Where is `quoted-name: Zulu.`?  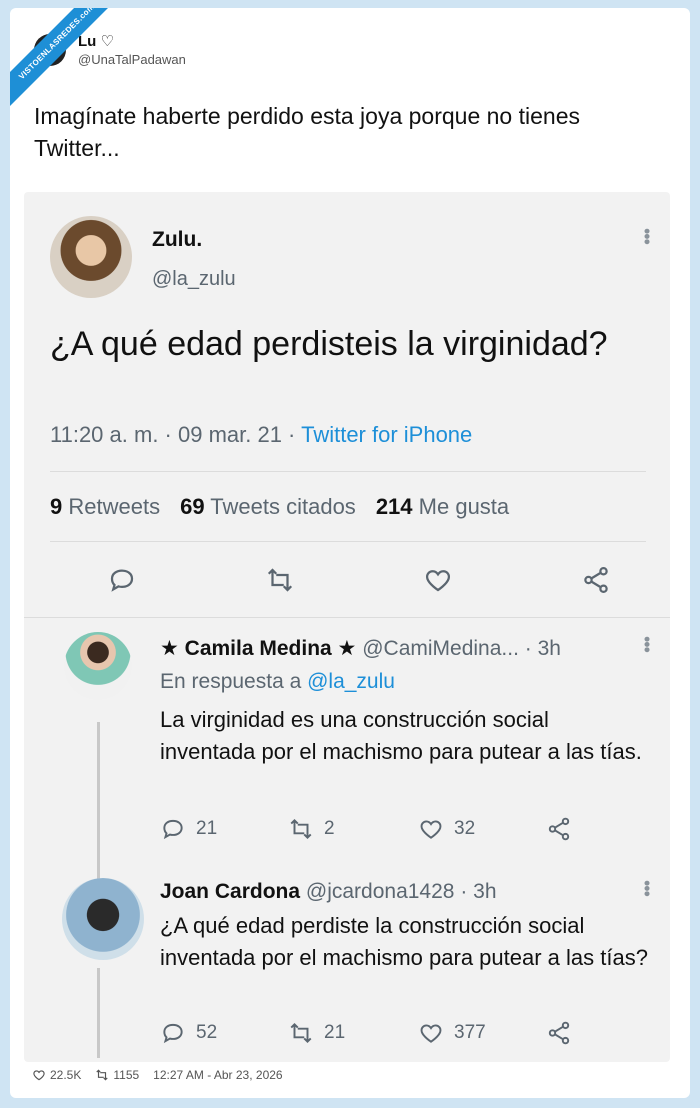 quoted-name: Zulu. is located at coordinates (177, 240).